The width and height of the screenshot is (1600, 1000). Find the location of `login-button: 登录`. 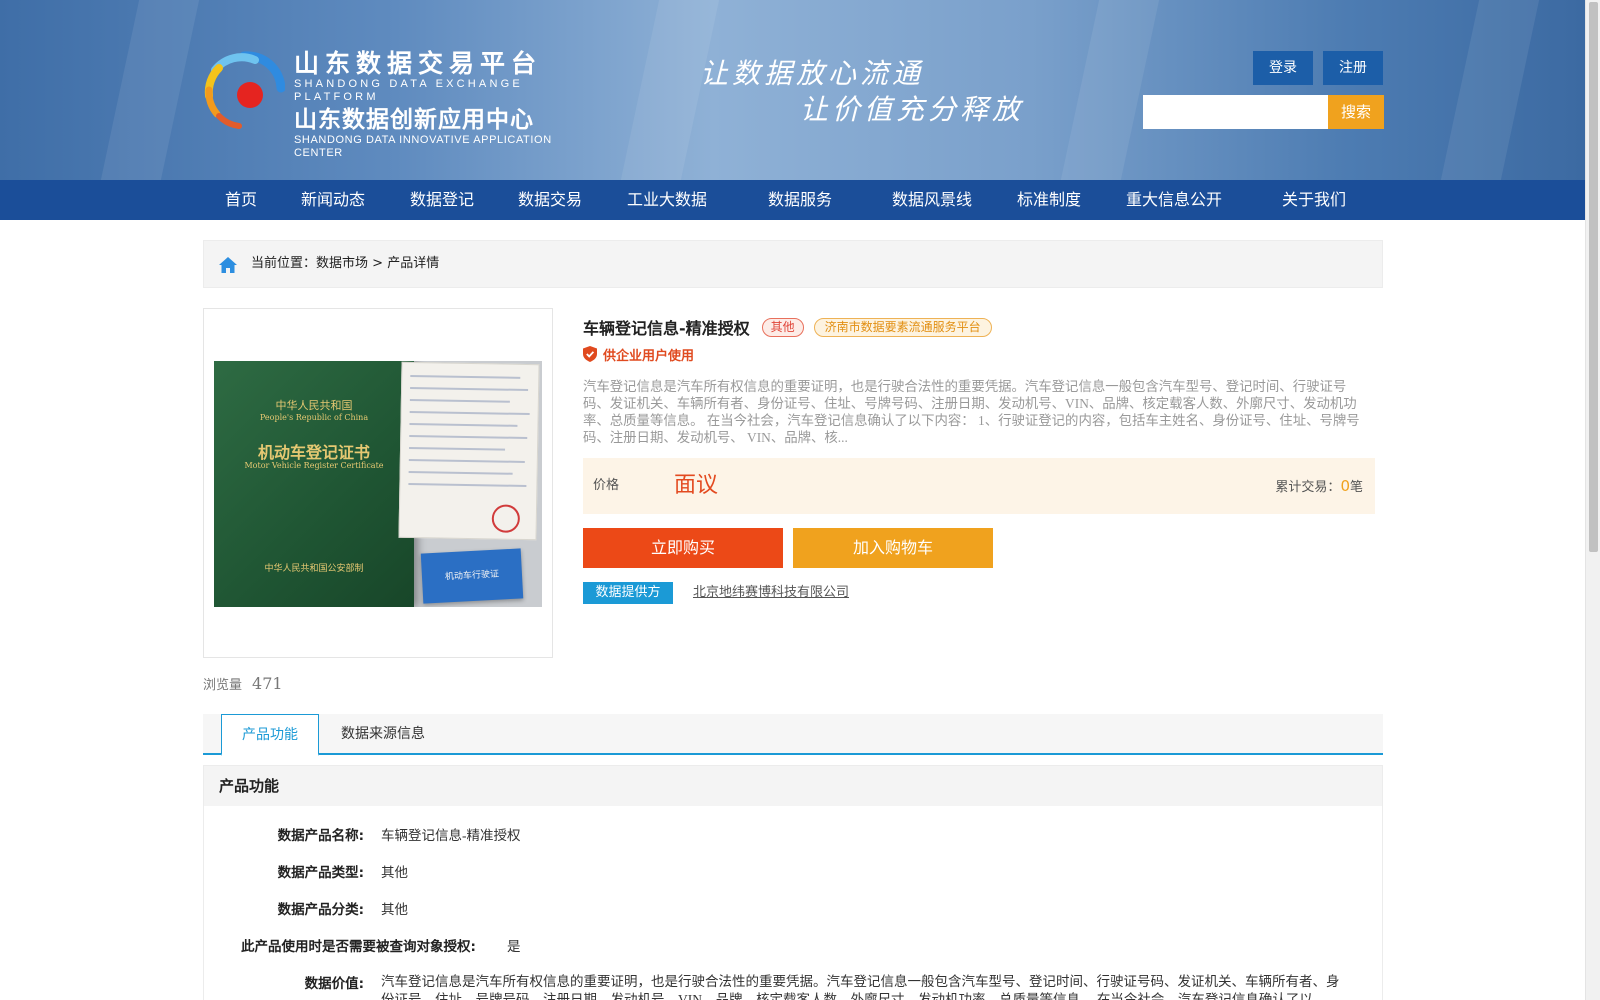

login-button: 登录 is located at coordinates (1283, 68).